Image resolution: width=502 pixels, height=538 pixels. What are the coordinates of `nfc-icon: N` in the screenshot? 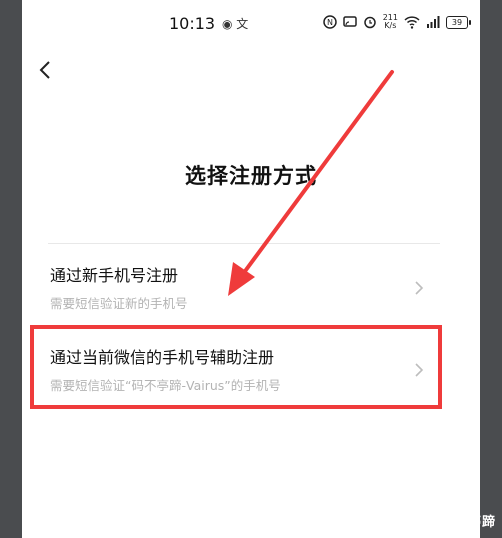 It's located at (329, 22).